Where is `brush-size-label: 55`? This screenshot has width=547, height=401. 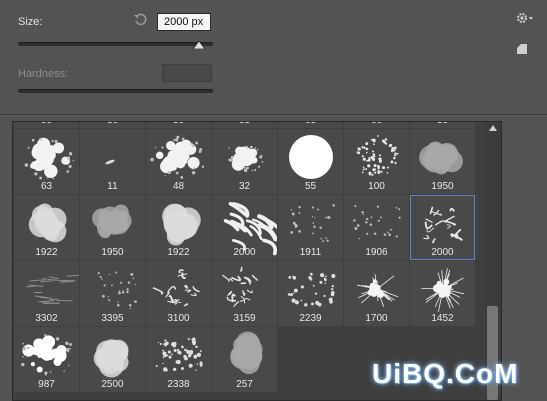 brush-size-label: 55 is located at coordinates (310, 186).